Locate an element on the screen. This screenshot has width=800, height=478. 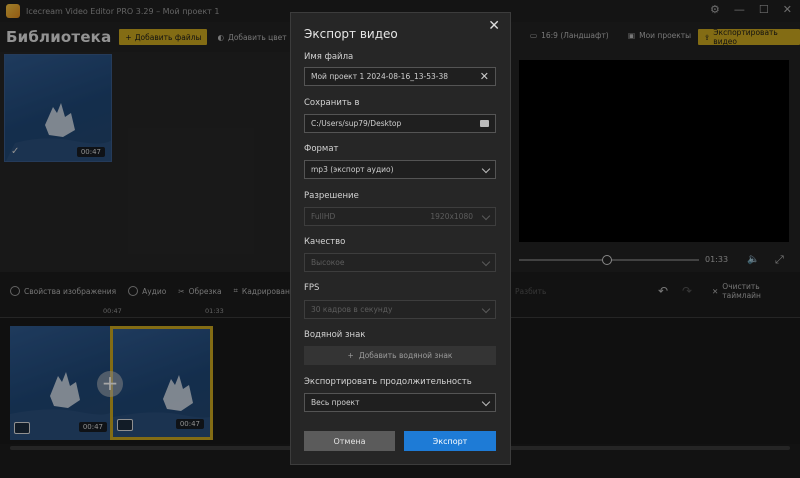
export-duration-value: Весь проект is located at coordinates (335, 402).